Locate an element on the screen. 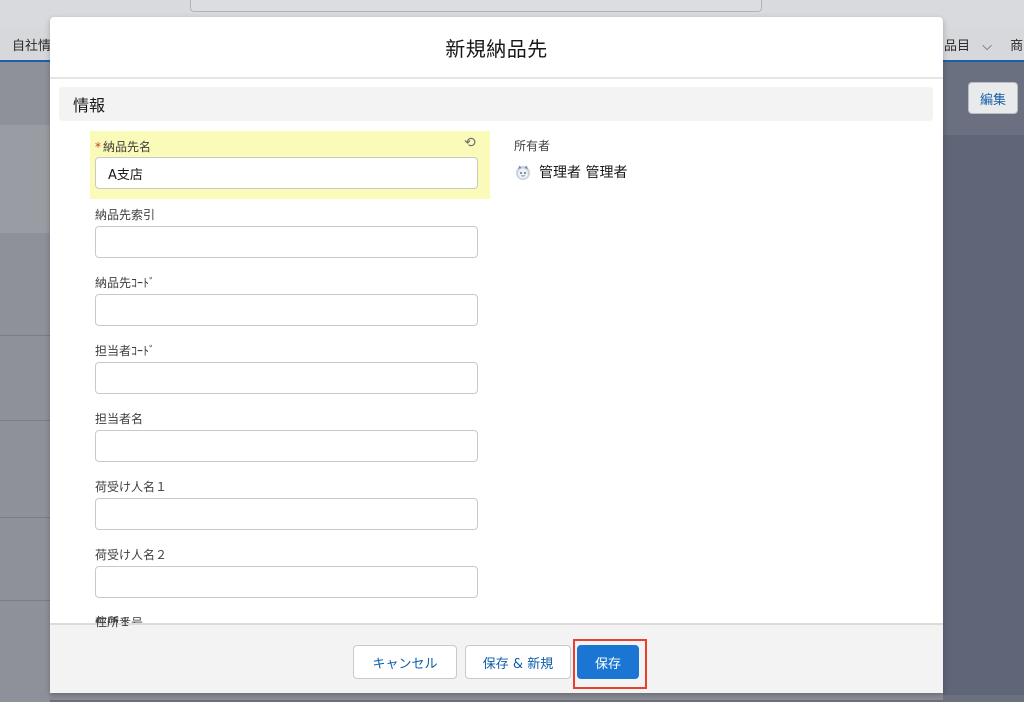  nav-item-products: 品目 ⌵ 商 is located at coordinates (983, 44).